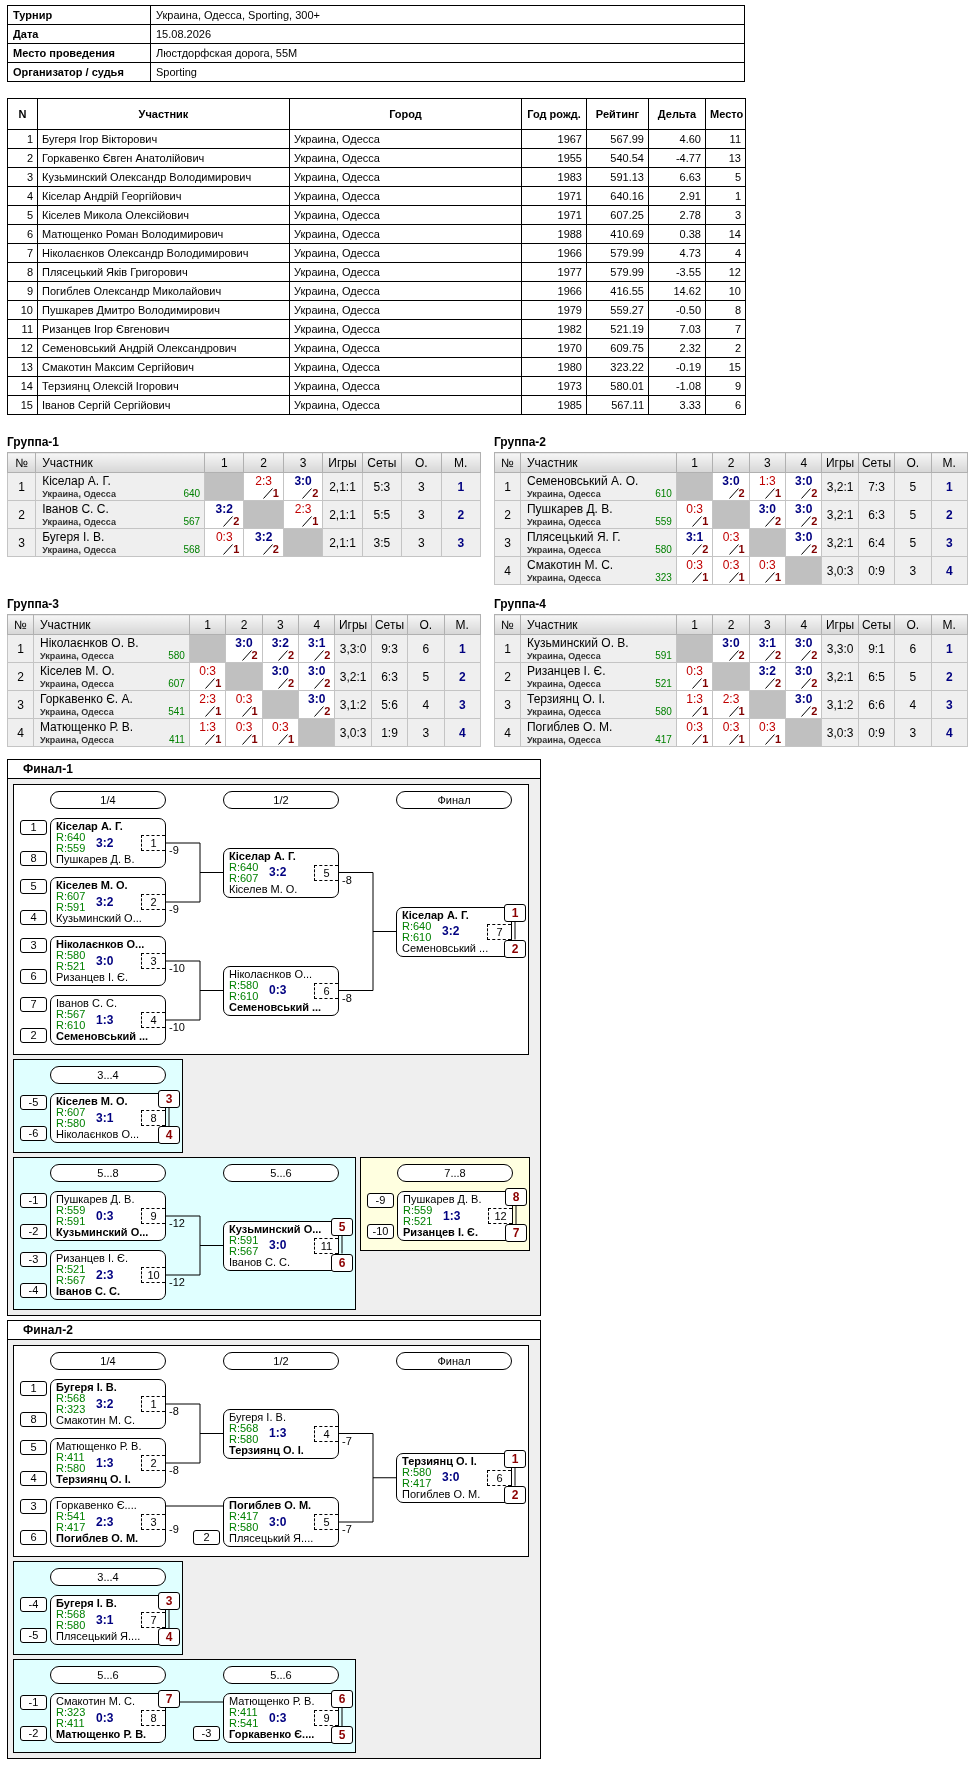 This screenshot has width=976, height=1788. What do you see at coordinates (949, 624) in the screenshot?
I see `column-header: М.` at bounding box center [949, 624].